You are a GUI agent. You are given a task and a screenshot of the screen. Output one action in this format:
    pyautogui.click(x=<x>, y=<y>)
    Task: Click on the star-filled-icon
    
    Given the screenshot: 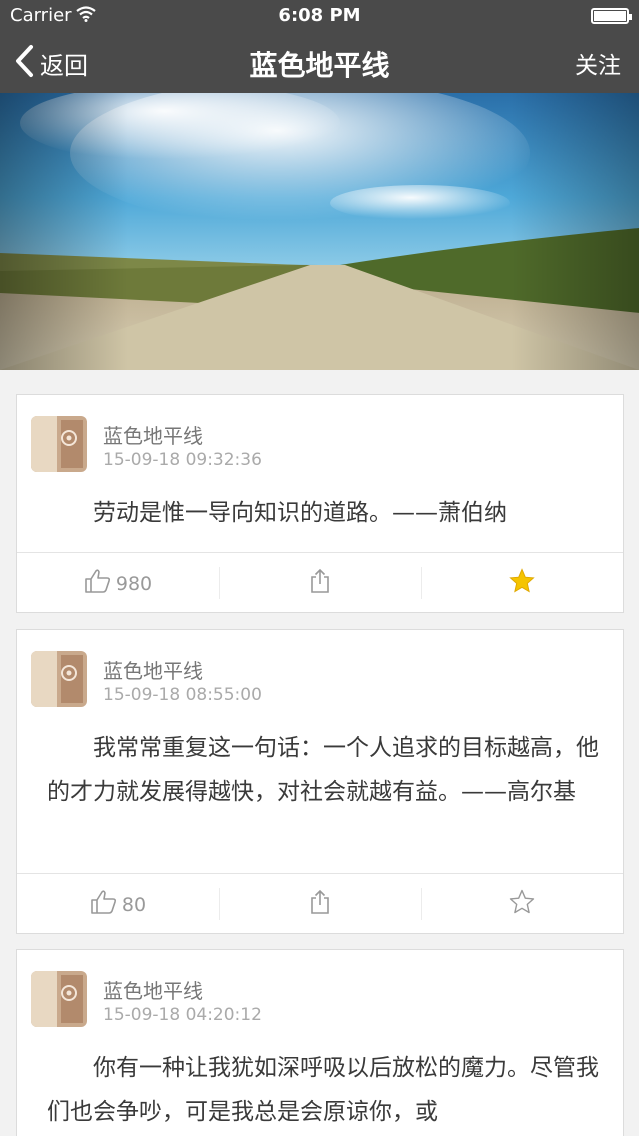 What is the action you would take?
    pyautogui.click(x=522, y=583)
    